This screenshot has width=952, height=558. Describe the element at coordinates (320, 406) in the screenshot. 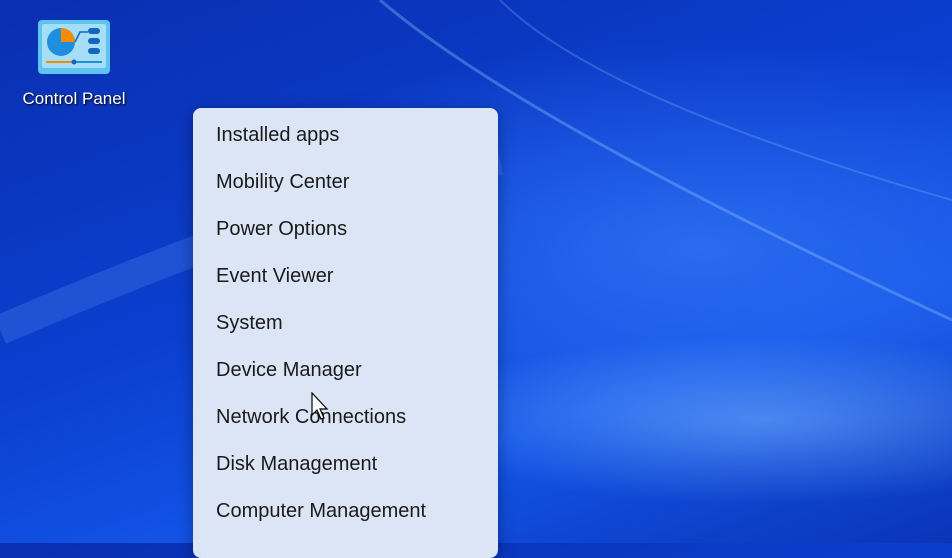

I see `mouse-cursor-icon` at that location.